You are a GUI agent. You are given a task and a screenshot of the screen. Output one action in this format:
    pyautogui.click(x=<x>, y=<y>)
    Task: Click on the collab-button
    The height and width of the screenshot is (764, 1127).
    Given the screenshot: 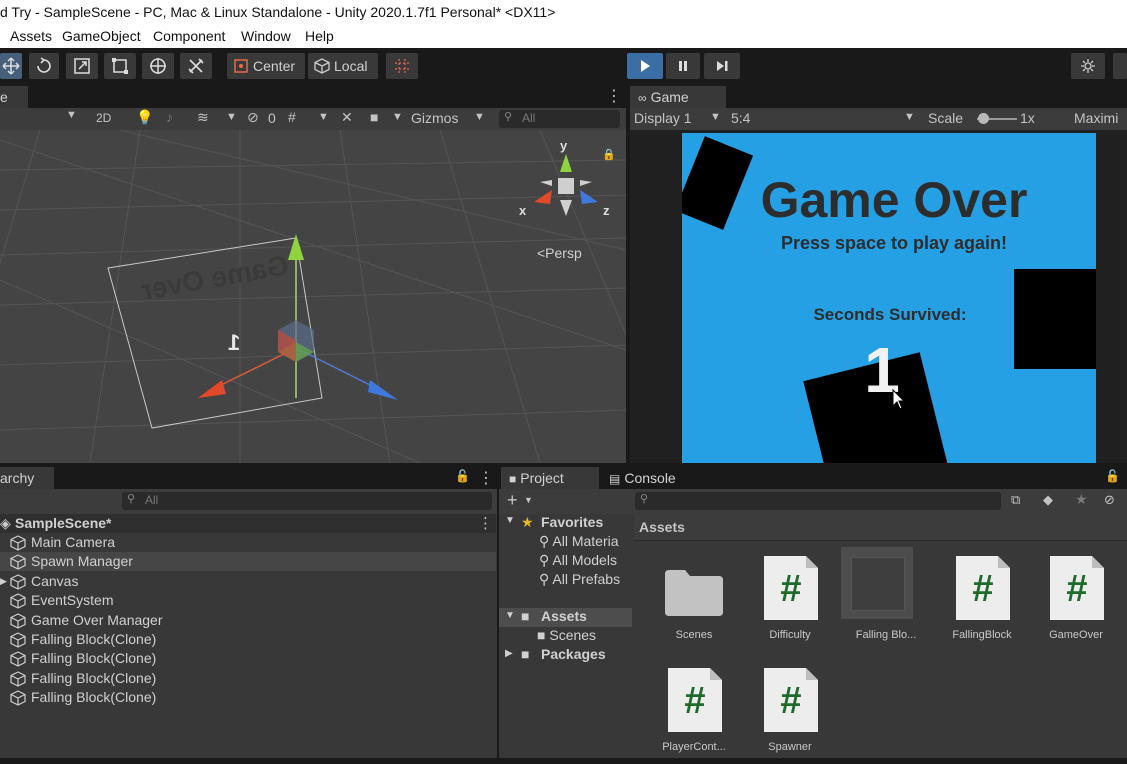 What is the action you would take?
    pyautogui.click(x=1120, y=66)
    